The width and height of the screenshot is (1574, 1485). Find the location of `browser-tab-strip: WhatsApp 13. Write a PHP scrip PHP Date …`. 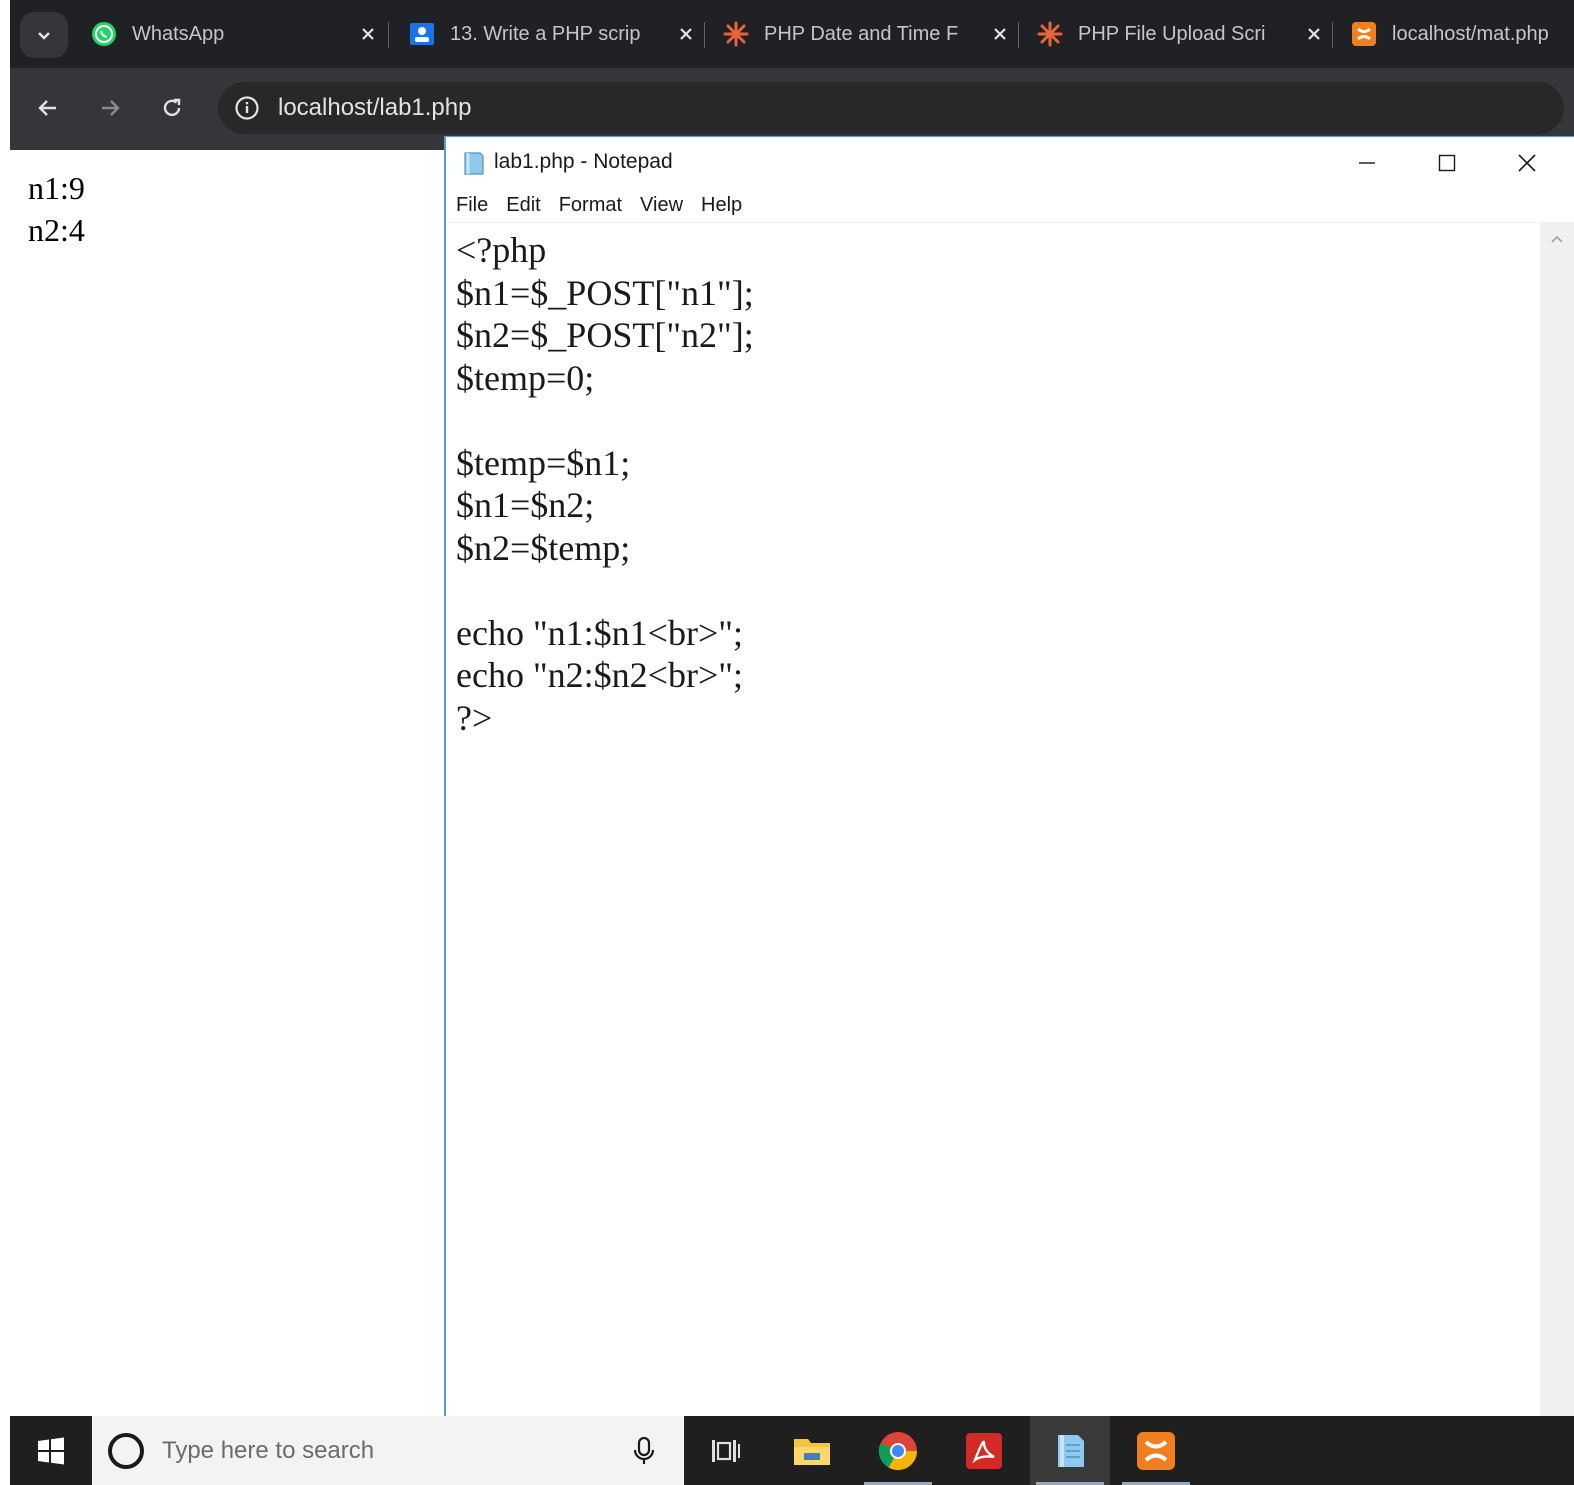

browser-tab-strip: WhatsApp 13. Write a PHP scrip PHP Date … is located at coordinates (792, 34).